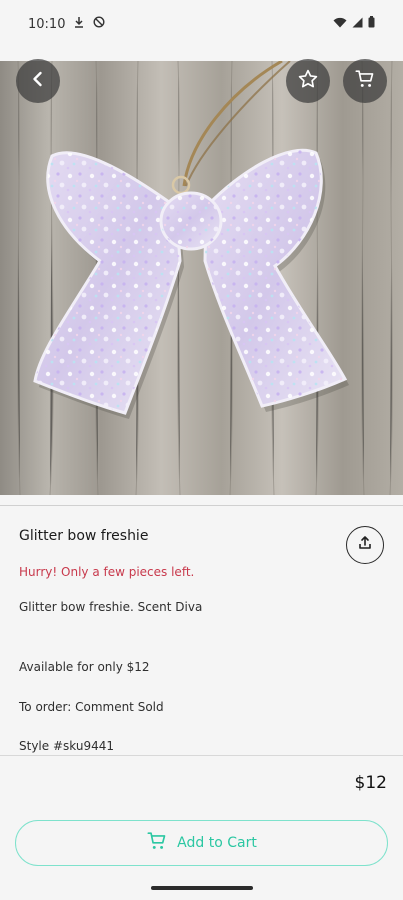 This screenshot has height=900, width=403. What do you see at coordinates (202, 888) in the screenshot?
I see `home-indicator` at bounding box center [202, 888].